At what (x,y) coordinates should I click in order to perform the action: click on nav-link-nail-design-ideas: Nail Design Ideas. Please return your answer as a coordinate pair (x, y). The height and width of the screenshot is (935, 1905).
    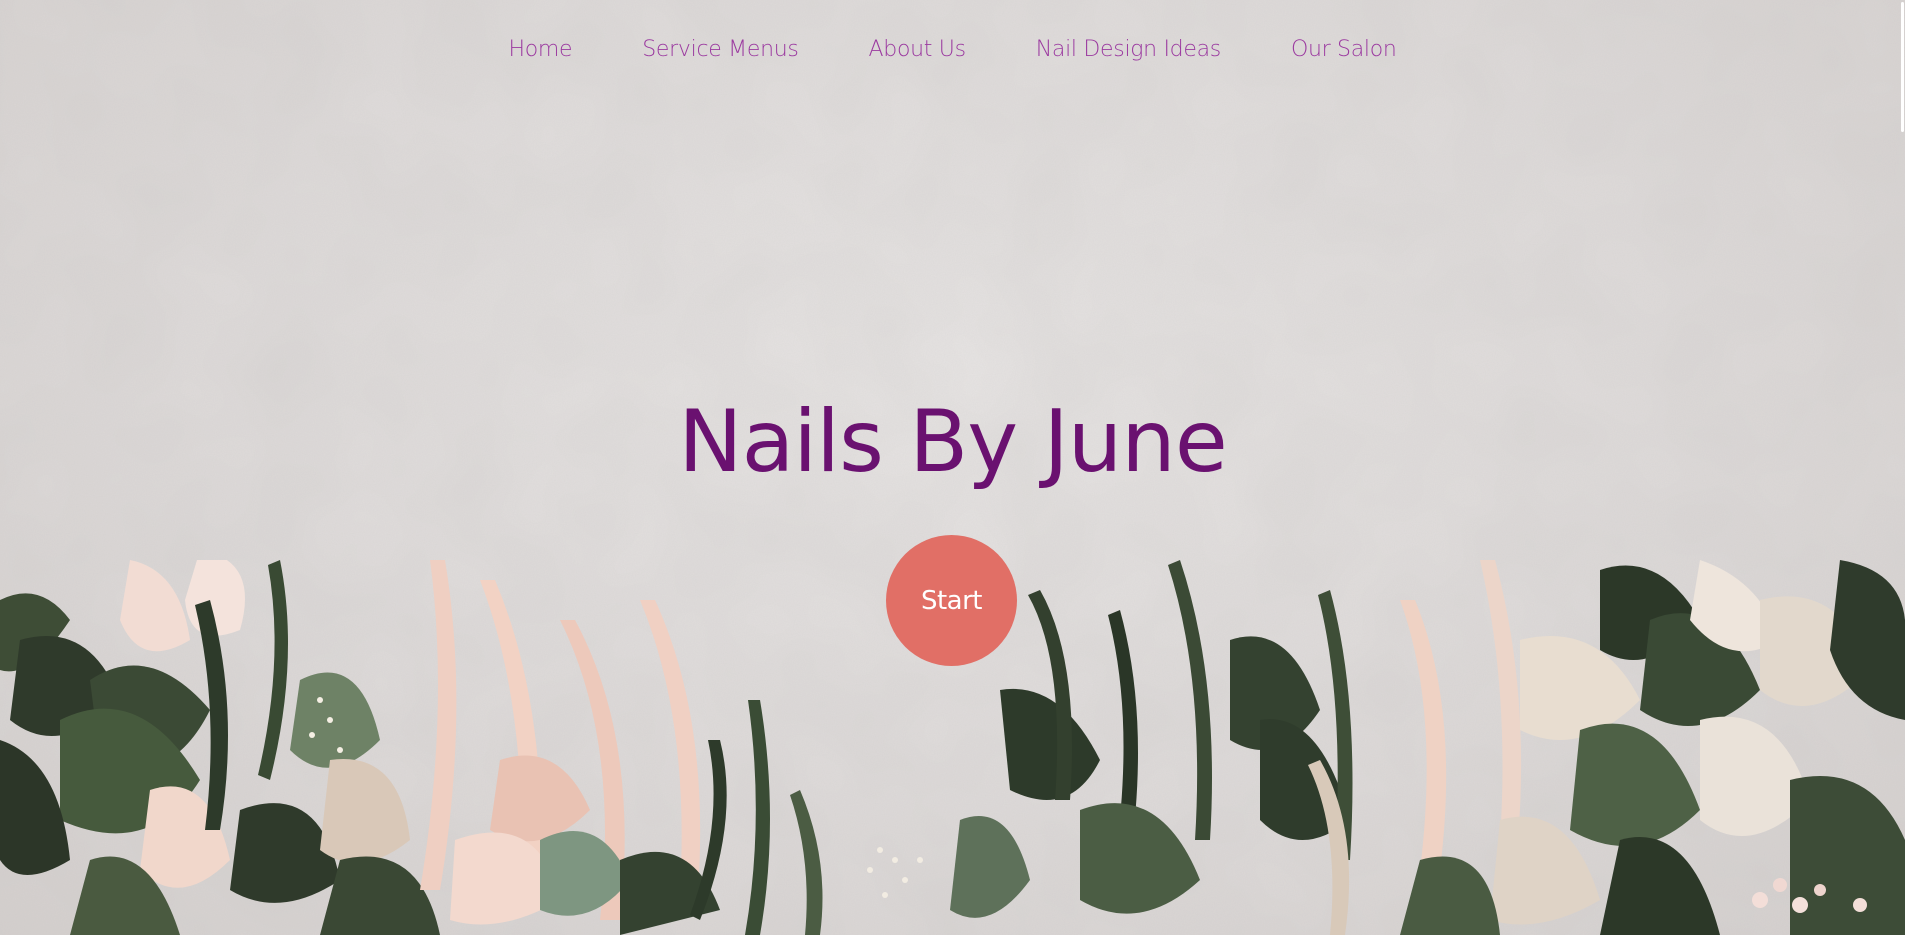
    Looking at the image, I should click on (1128, 50).